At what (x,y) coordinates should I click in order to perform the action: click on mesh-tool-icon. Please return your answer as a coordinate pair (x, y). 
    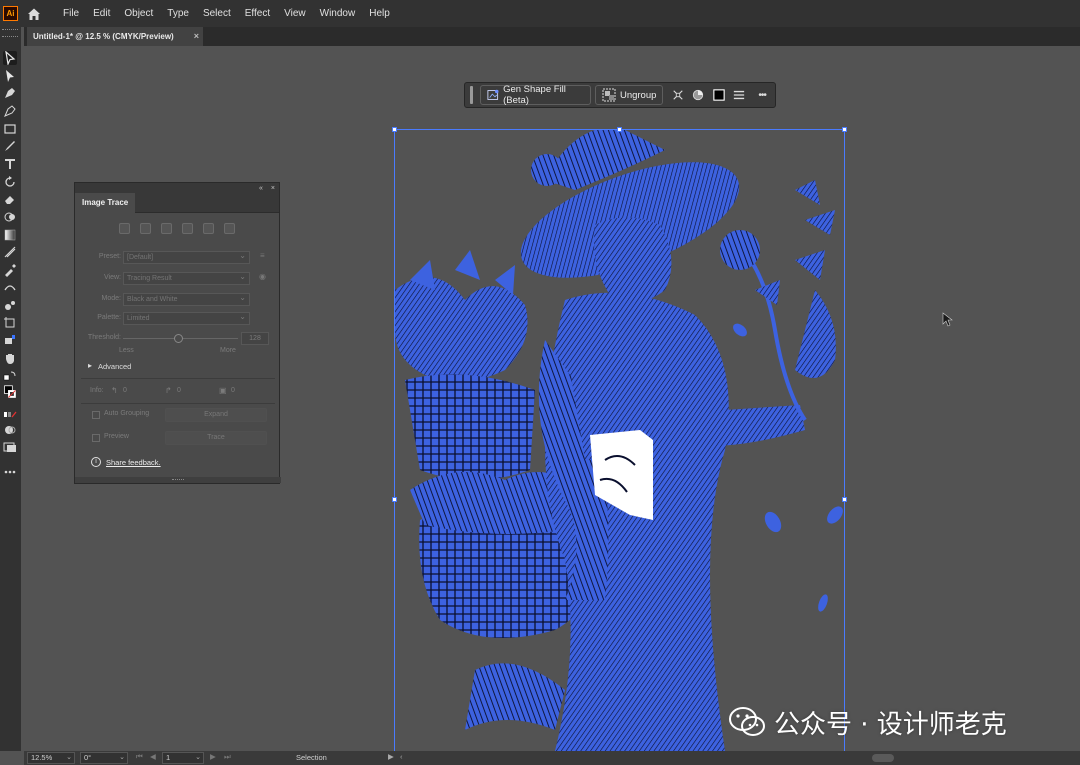
    Looking at the image, I should click on (10, 252).